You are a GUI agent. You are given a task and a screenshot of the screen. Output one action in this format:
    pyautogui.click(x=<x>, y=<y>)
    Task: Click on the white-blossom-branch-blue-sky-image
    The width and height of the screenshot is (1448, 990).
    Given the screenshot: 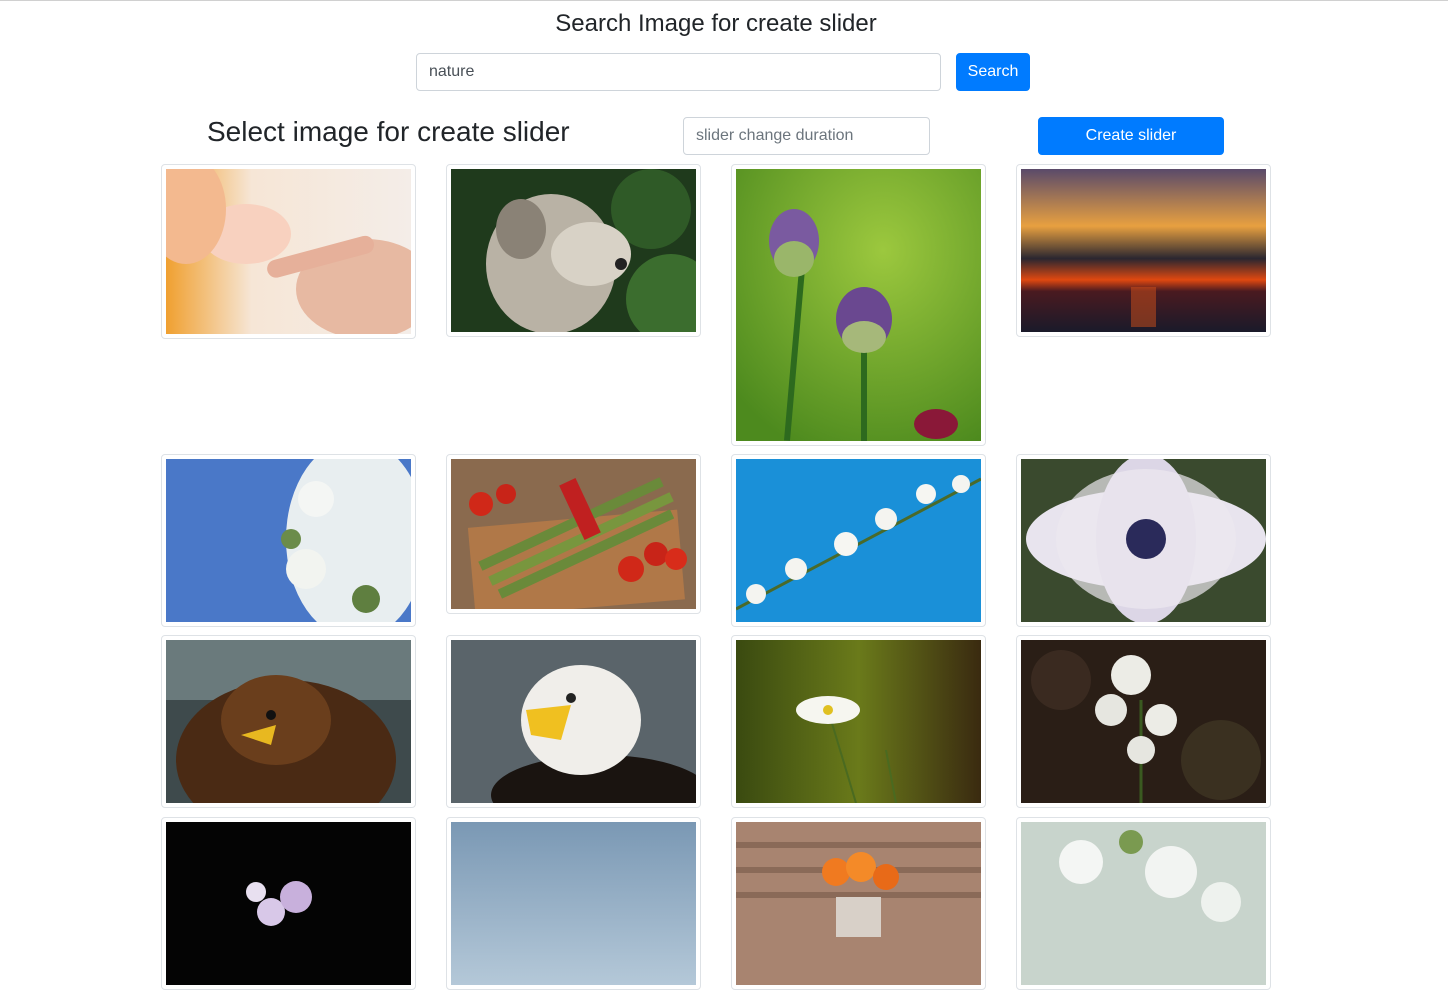 What is the action you would take?
    pyautogui.click(x=288, y=540)
    